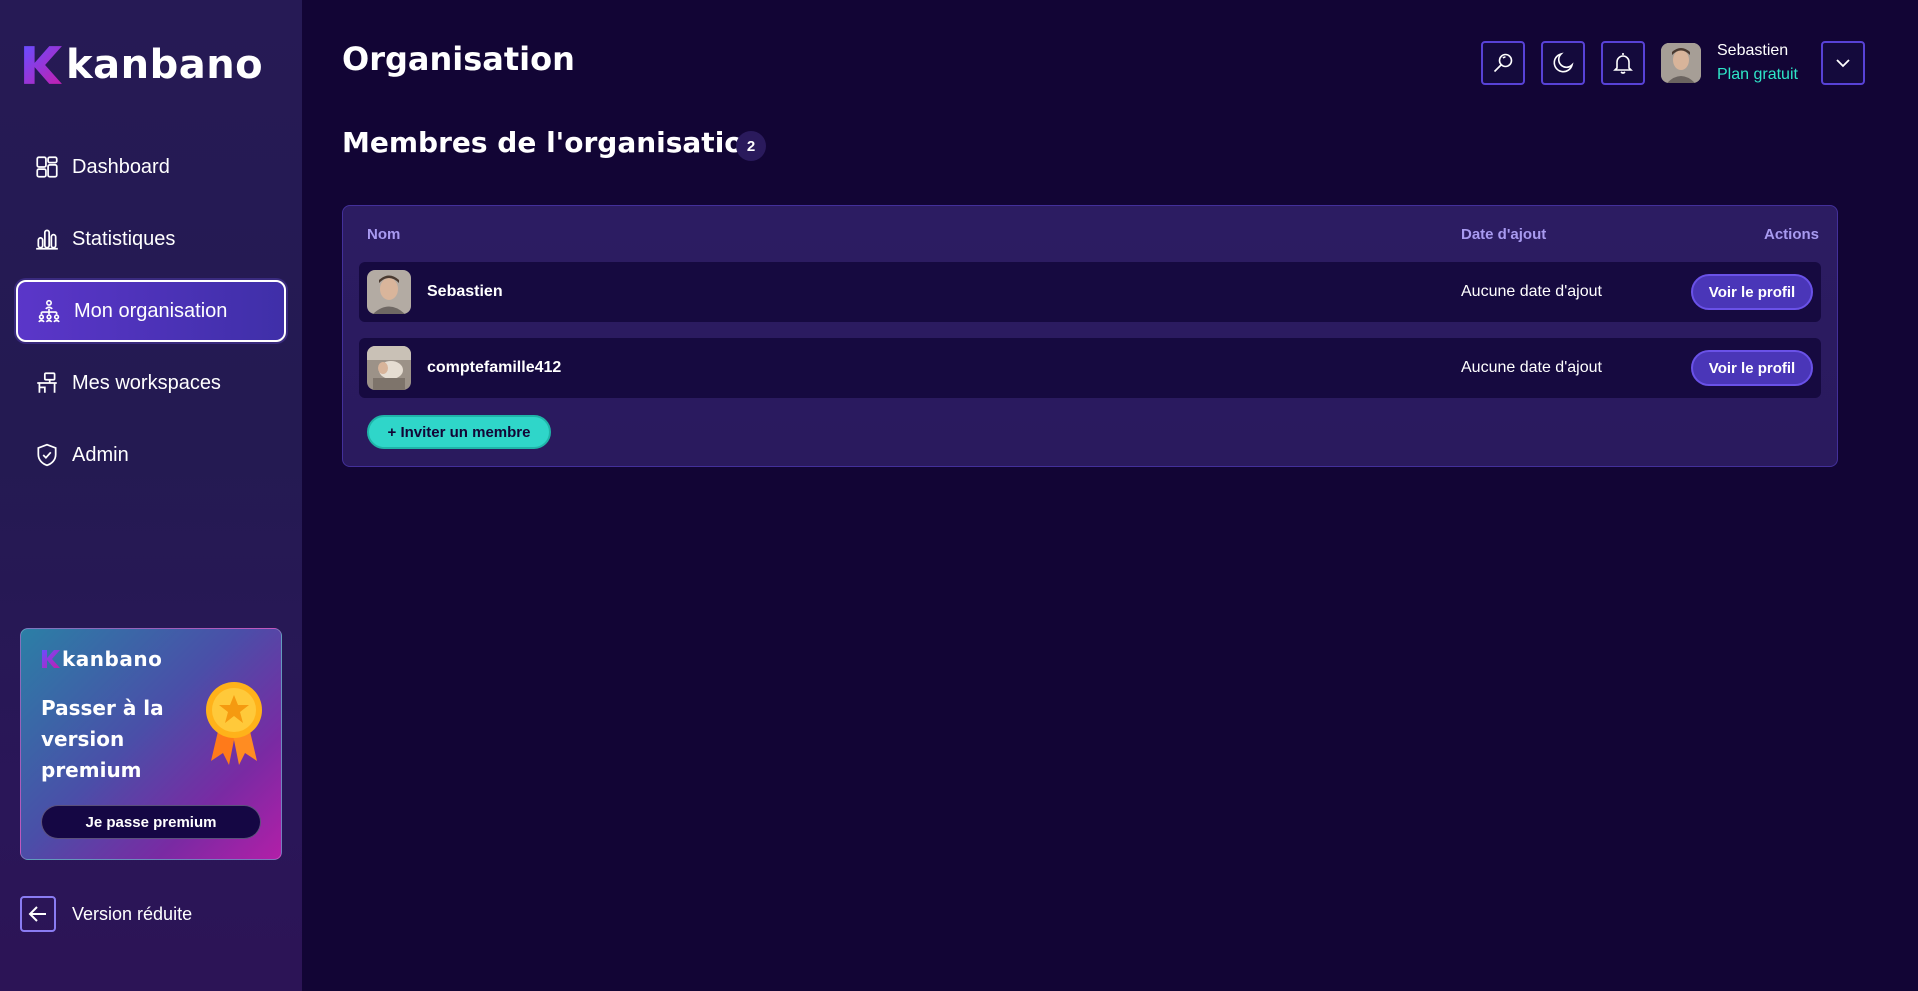  What do you see at coordinates (132, 913) in the screenshot?
I see `collapse-label: Version réduite` at bounding box center [132, 913].